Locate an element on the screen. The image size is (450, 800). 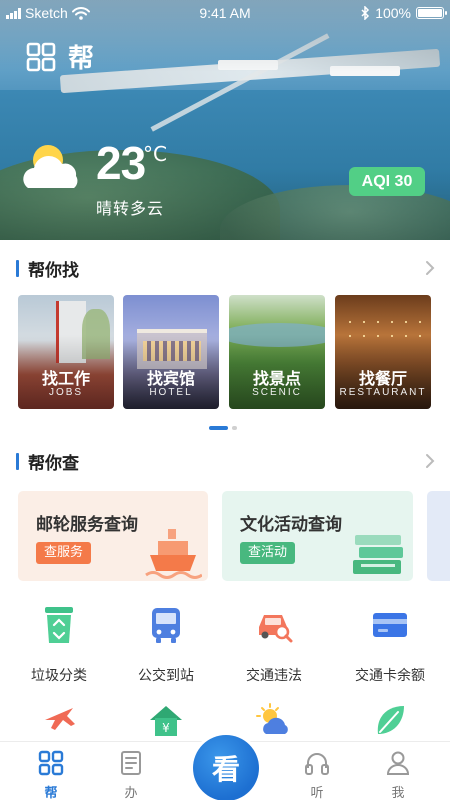
tab-wo: 我 is located at coordinates (398, 775).